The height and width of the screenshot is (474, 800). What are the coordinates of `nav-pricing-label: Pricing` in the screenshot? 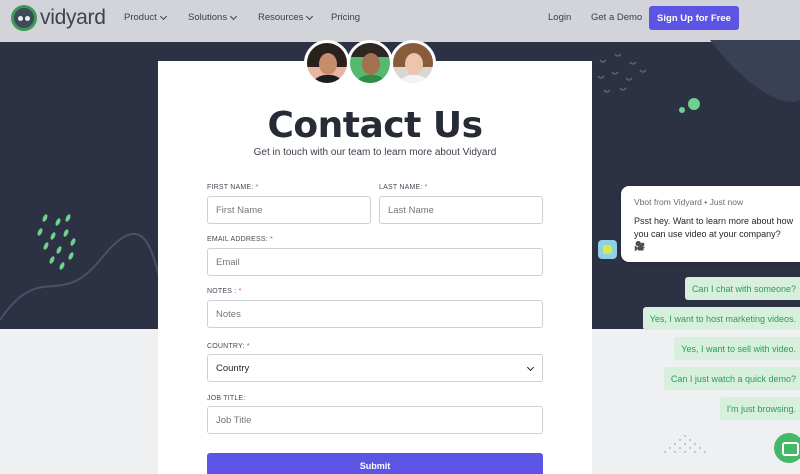 It's located at (346, 17).